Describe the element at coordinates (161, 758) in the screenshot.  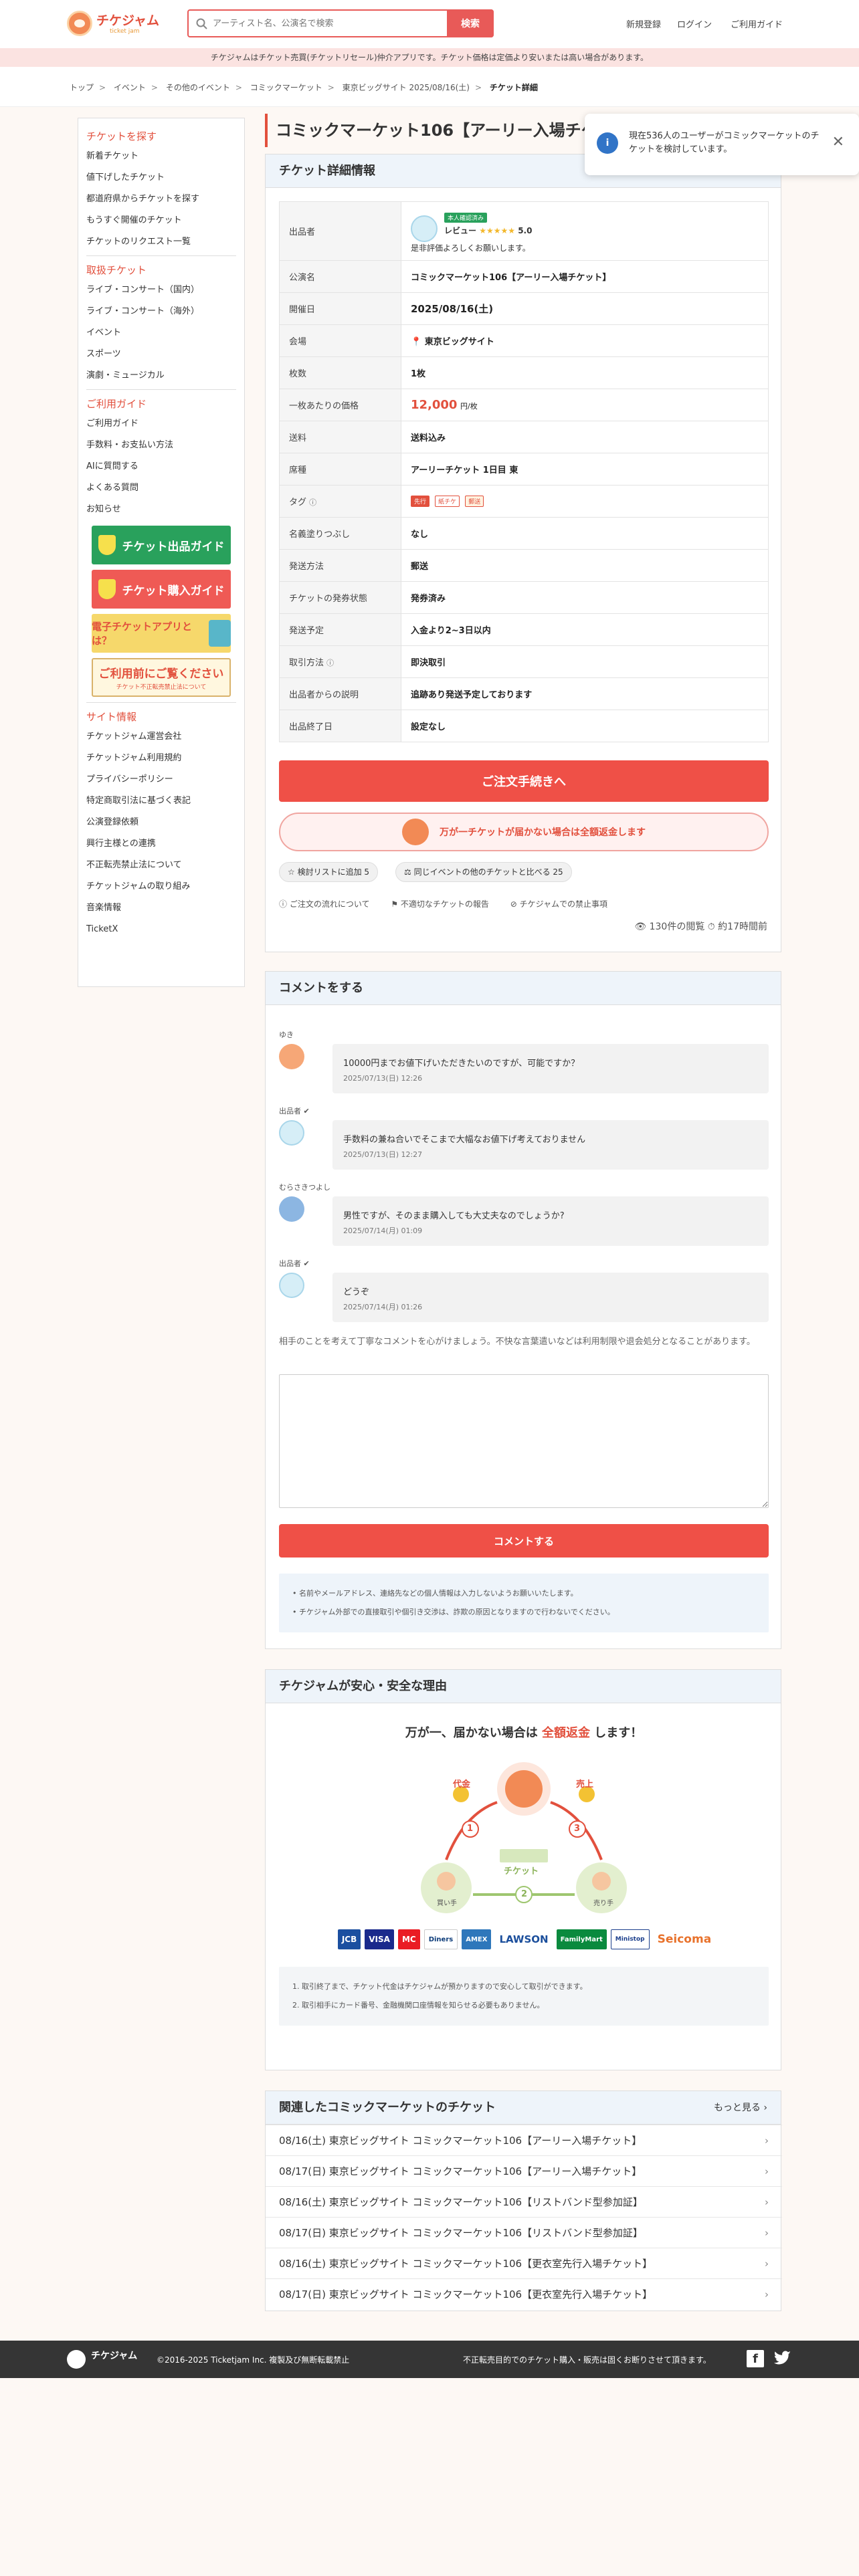
I see `sidebar-item: チケットジャム利用規約` at that location.